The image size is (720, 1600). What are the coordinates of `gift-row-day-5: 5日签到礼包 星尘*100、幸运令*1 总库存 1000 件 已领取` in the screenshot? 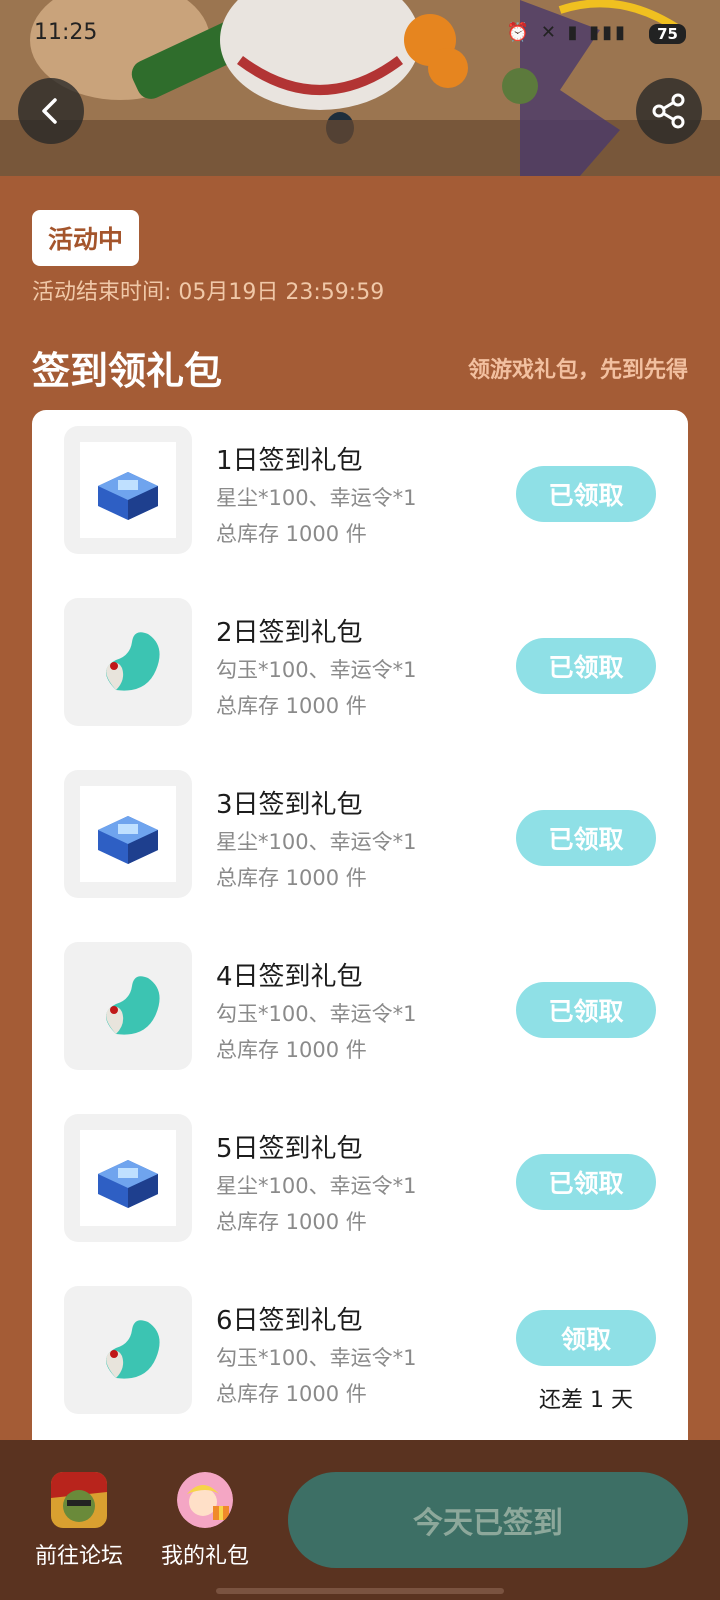 It's located at (360, 1177).